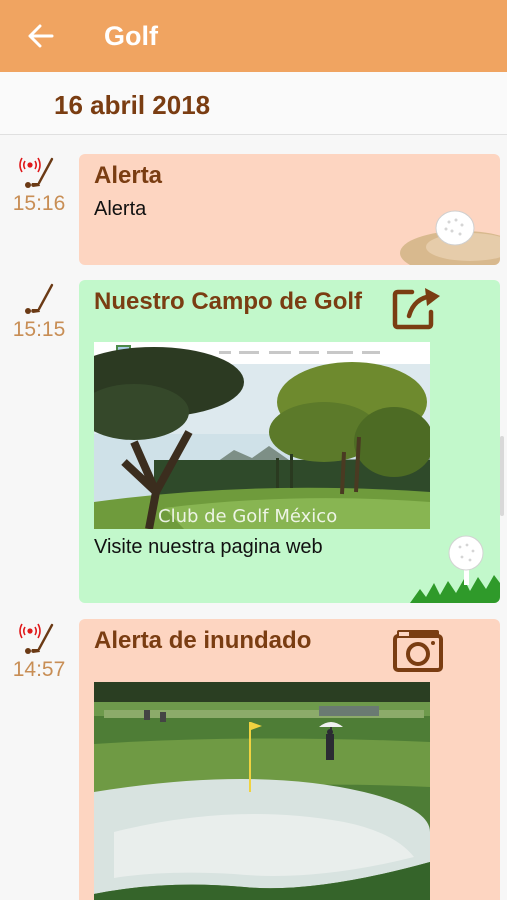  I want to click on entry-time: 14:57, so click(39, 669).